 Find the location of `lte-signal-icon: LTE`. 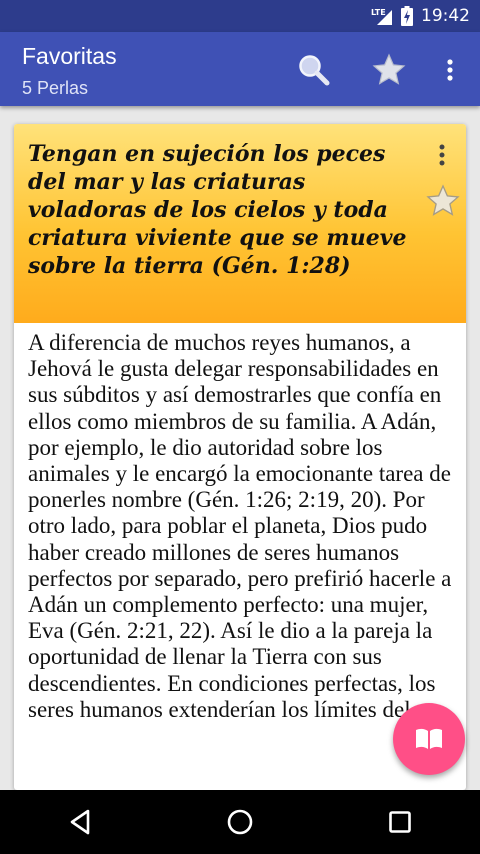

lte-signal-icon: LTE is located at coordinates (382, 16).